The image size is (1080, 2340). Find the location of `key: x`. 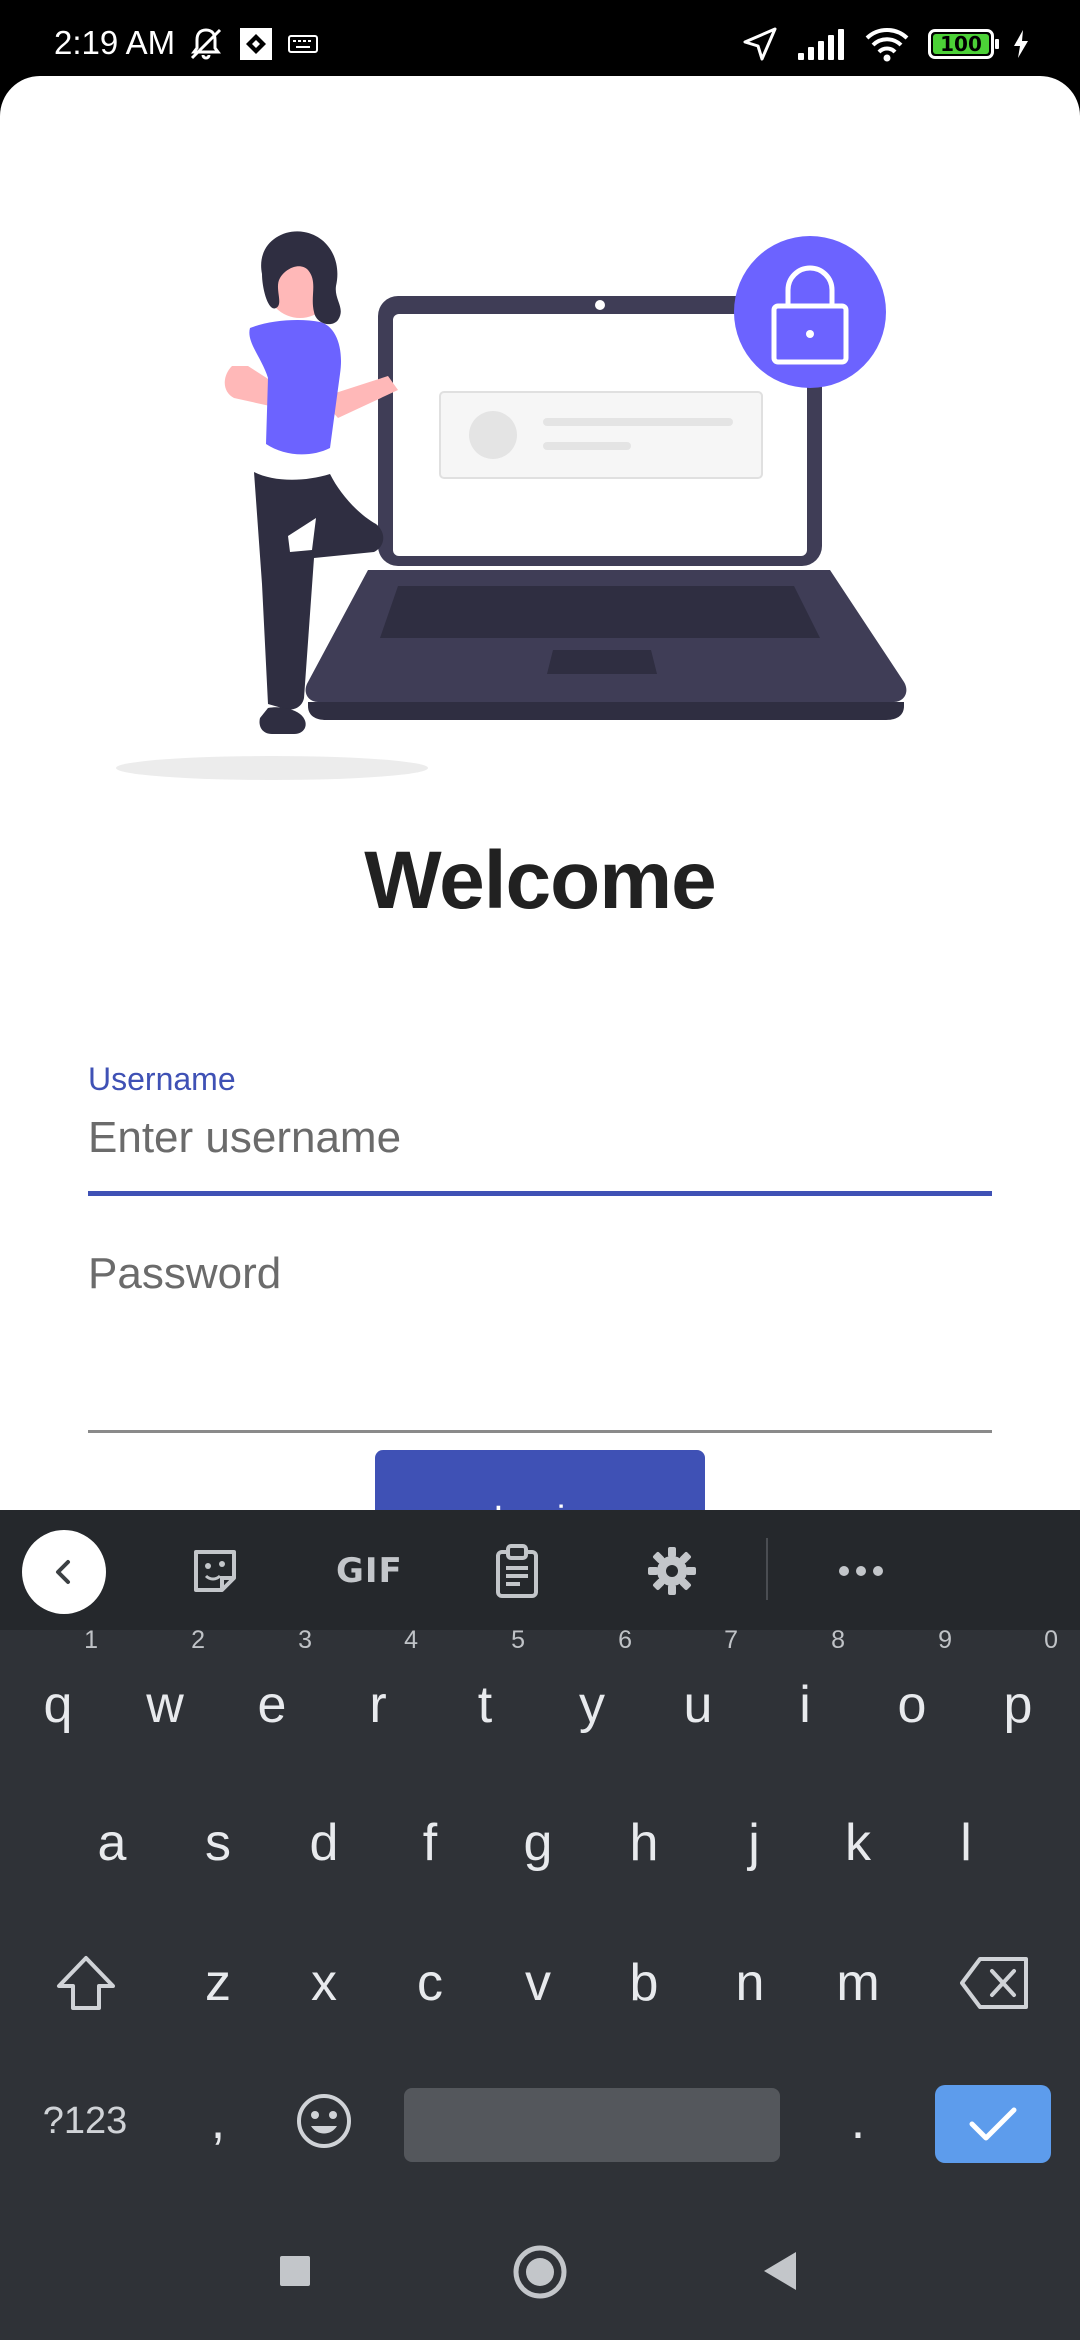

key: x is located at coordinates (324, 1983).